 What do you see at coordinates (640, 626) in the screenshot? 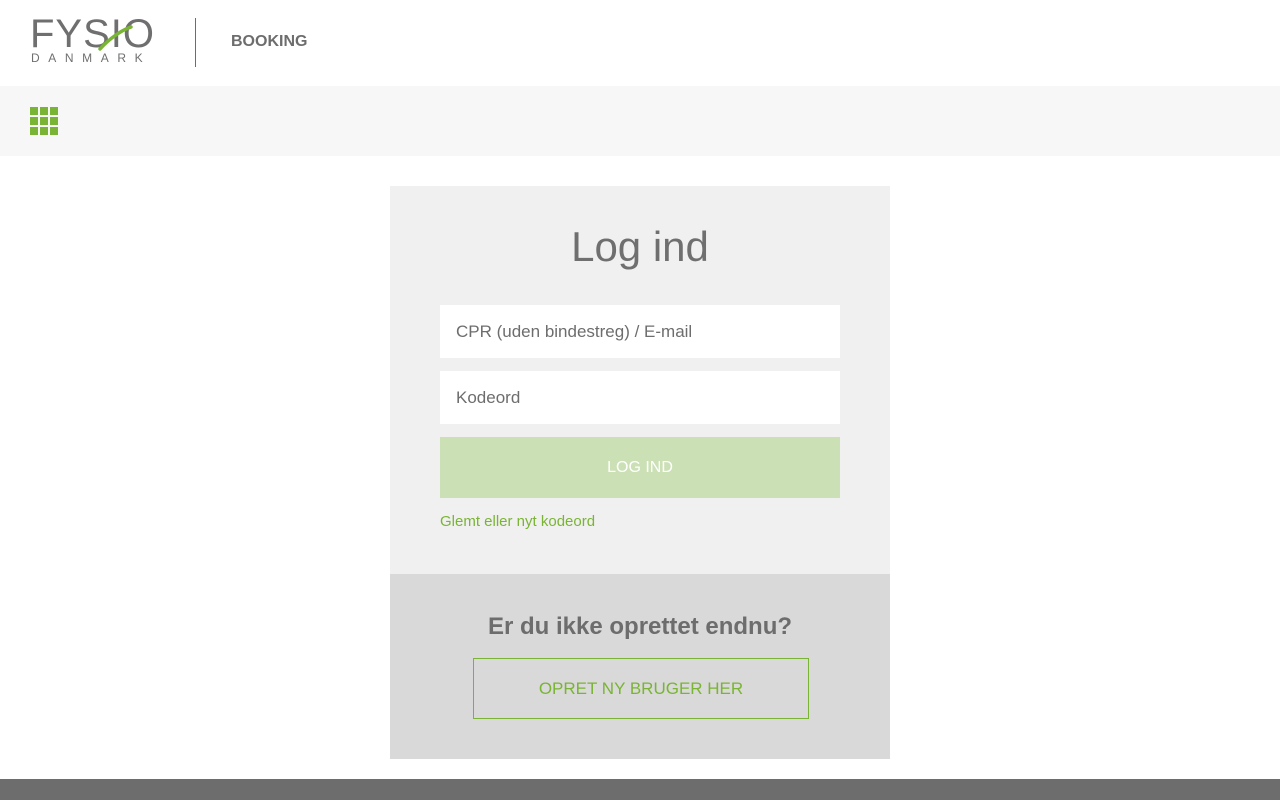
I see `signup-heading: Er du ikke oprettet endnu?` at bounding box center [640, 626].